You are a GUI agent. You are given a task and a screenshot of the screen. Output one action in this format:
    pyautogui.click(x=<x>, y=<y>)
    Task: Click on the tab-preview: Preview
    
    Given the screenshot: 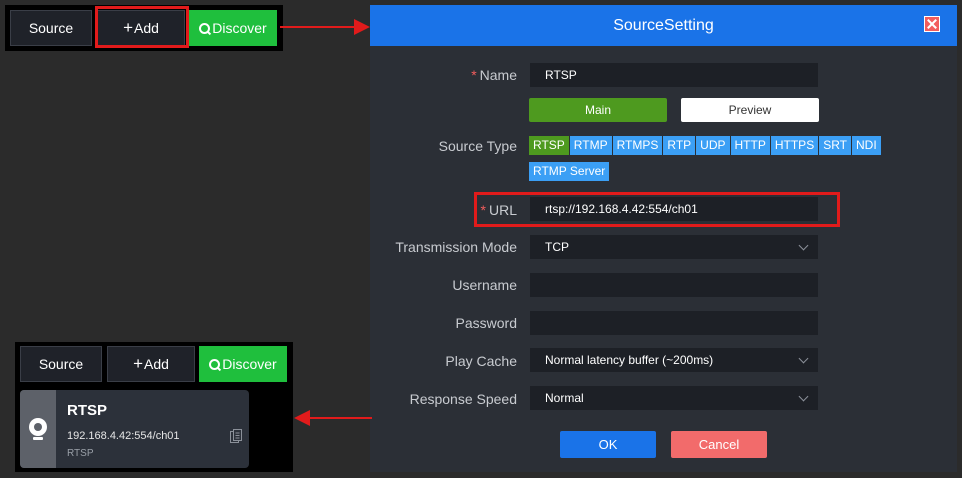 What is the action you would take?
    pyautogui.click(x=750, y=110)
    